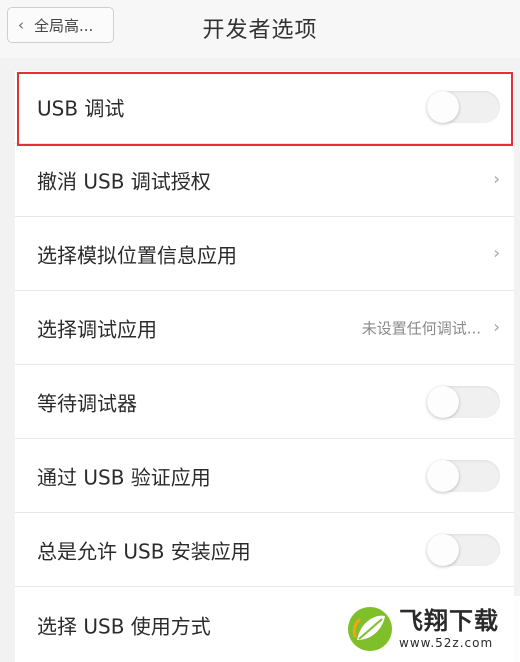  Describe the element at coordinates (144, 551) in the screenshot. I see `row-label: 总是允许 USB 安装应用` at that location.